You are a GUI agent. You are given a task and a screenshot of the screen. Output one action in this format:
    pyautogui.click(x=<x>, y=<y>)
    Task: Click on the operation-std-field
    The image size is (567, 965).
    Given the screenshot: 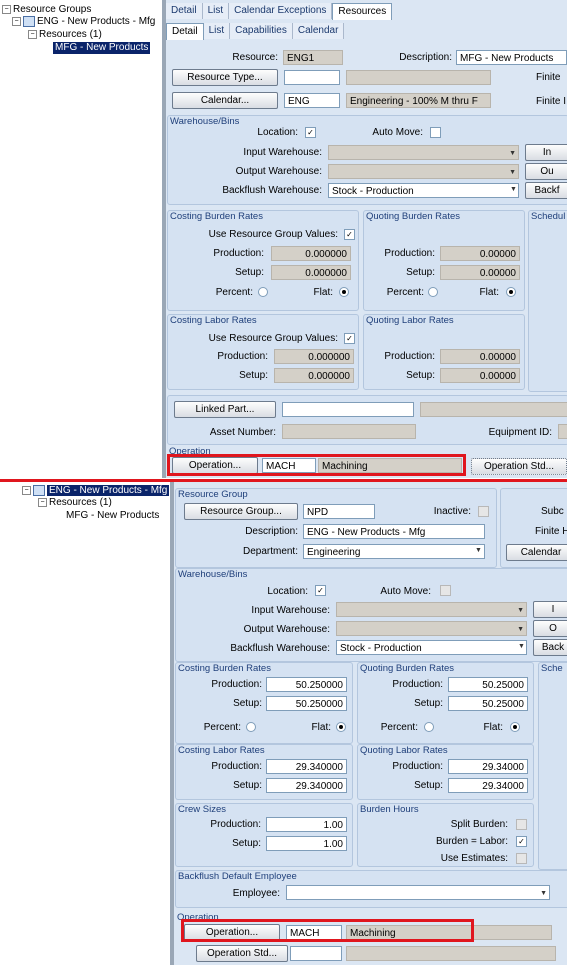 What is the action you would take?
    pyautogui.click(x=316, y=953)
    